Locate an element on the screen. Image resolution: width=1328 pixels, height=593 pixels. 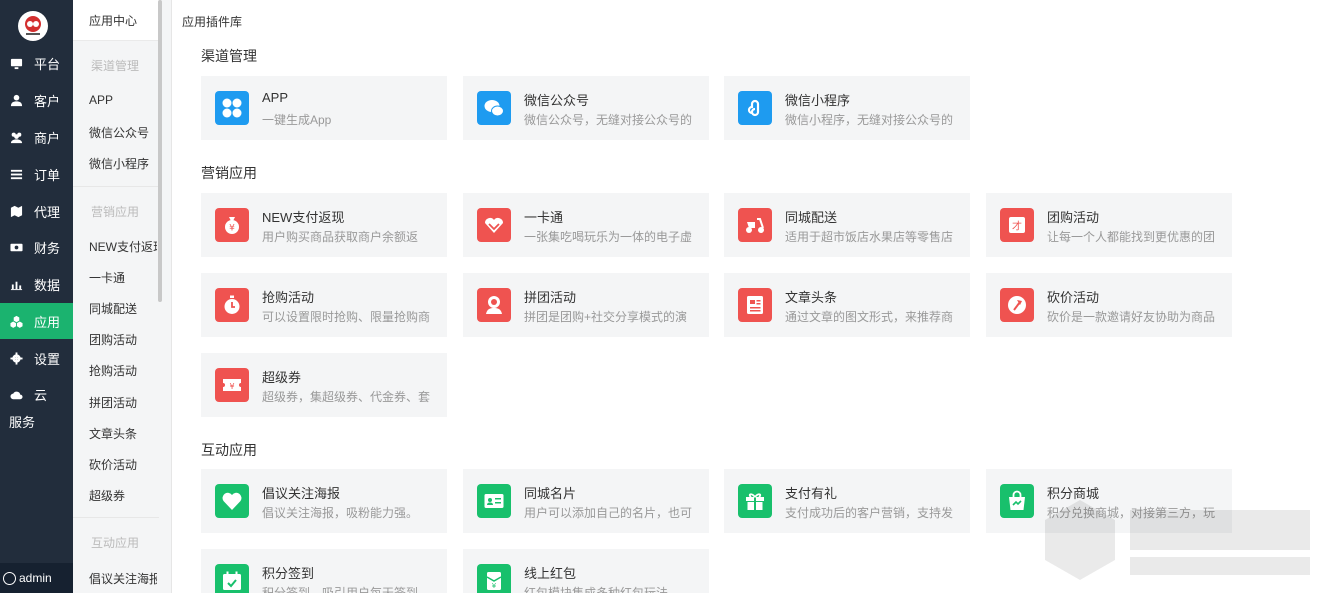
nav-label: 云服务 is located at coordinates (28, 409).